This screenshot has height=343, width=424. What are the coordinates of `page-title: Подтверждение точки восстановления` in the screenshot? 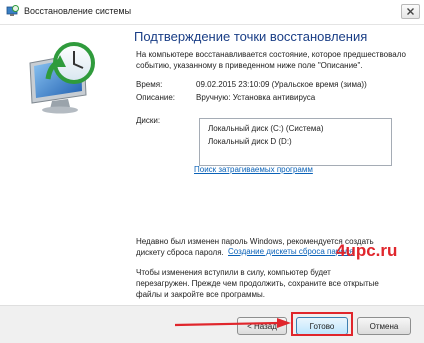 It's located at (251, 36).